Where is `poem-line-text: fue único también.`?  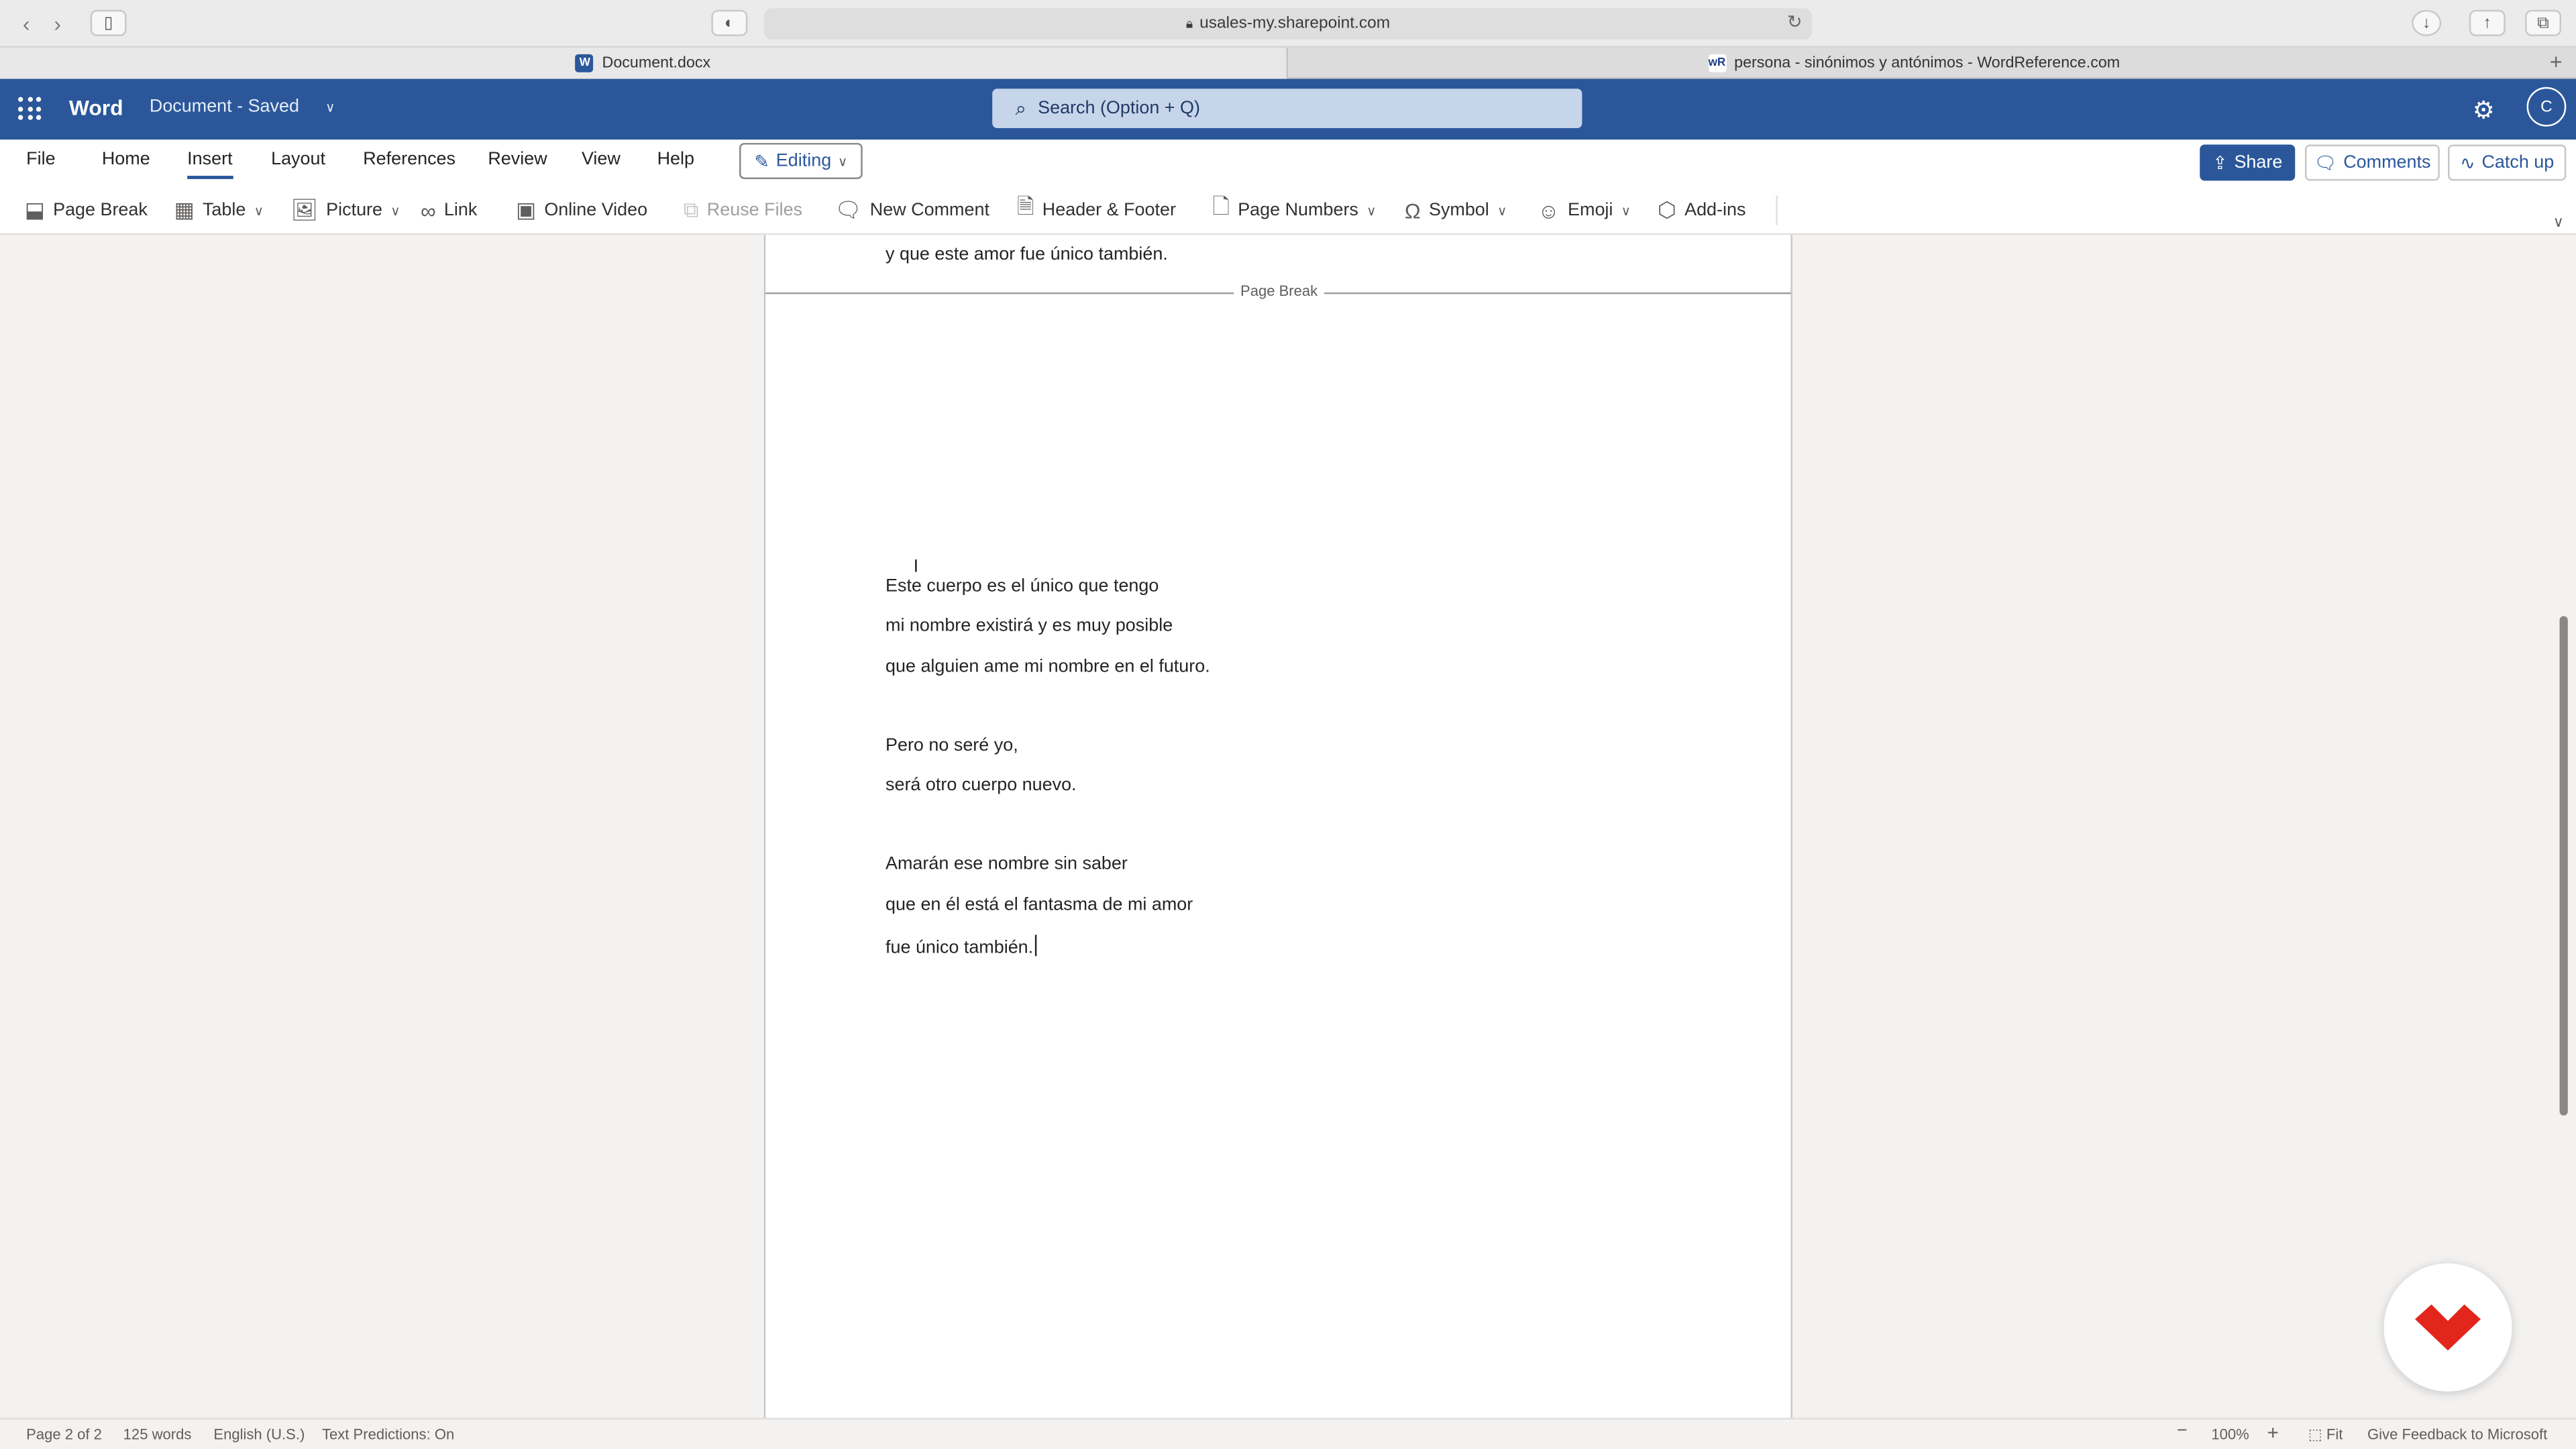 poem-line-text: fue único también. is located at coordinates (959, 948).